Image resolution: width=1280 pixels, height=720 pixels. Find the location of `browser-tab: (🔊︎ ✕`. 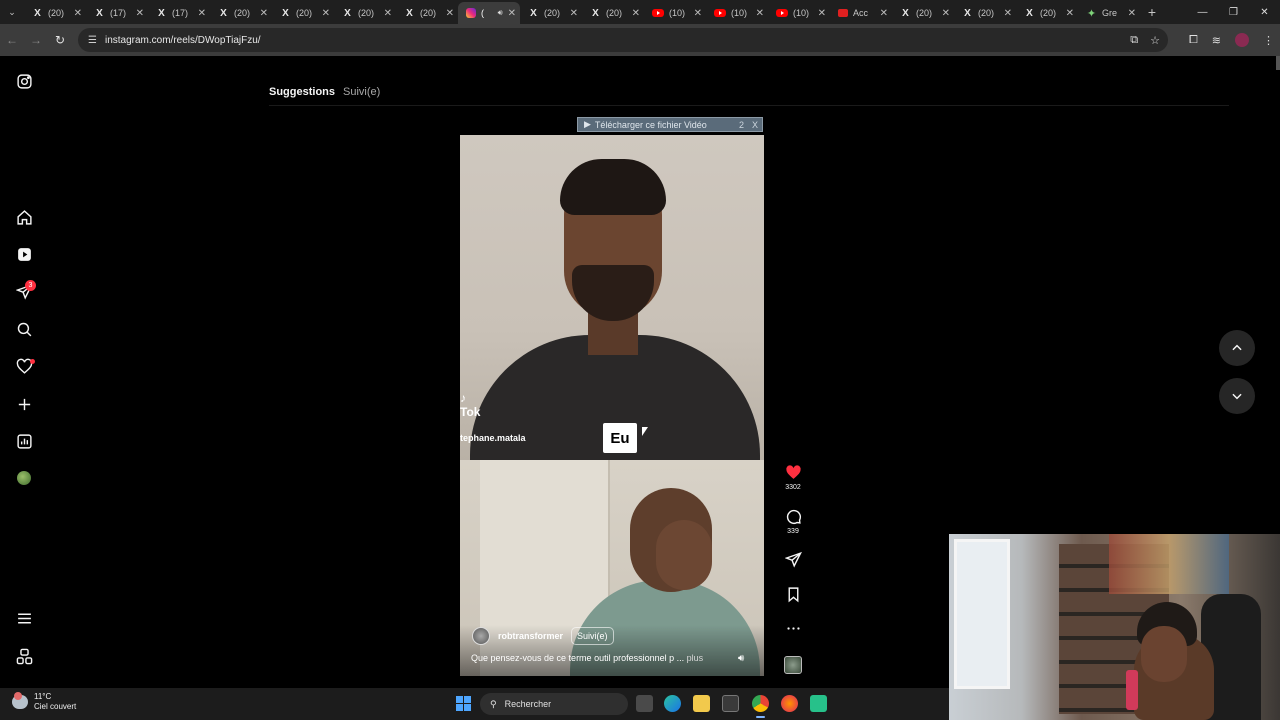

browser-tab: (🔊︎ ✕ is located at coordinates (489, 13).